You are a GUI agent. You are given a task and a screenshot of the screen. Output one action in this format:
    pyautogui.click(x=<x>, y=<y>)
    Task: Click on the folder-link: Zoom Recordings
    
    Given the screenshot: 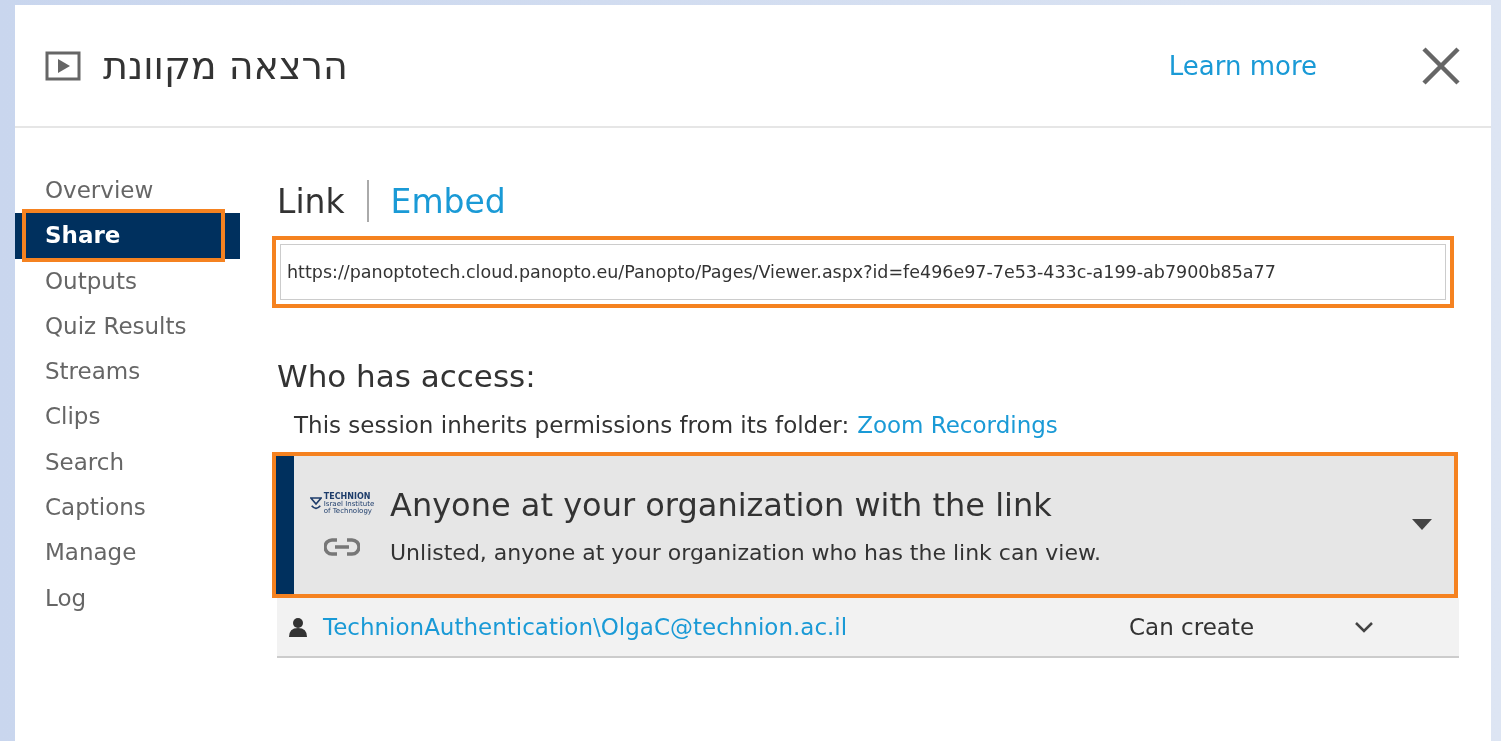 What is the action you would take?
    pyautogui.click(x=957, y=425)
    